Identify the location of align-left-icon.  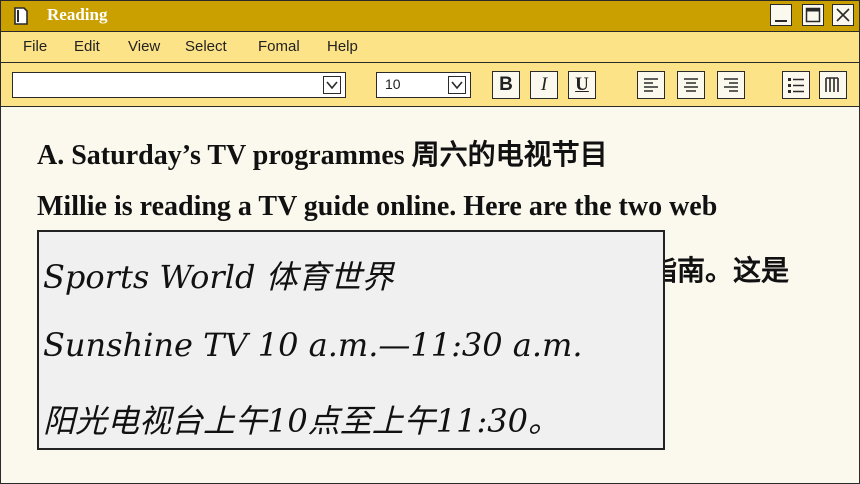
(651, 85).